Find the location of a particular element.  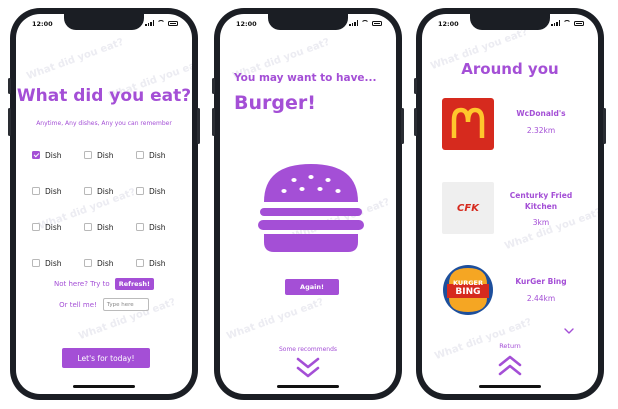

restaurant-distance: 2.44km is located at coordinates (541, 298).